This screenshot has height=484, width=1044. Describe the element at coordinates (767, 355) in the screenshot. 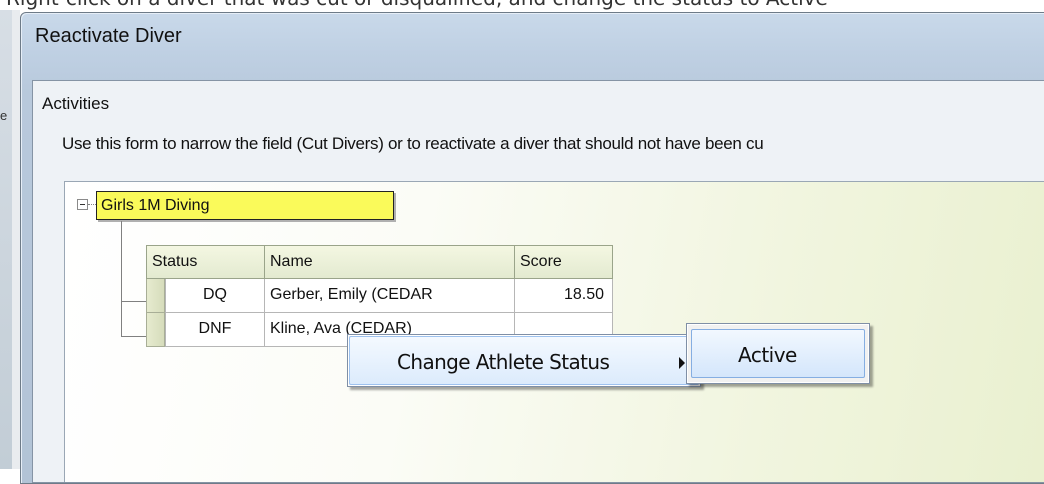

I see `menu-item-label: Active` at that location.